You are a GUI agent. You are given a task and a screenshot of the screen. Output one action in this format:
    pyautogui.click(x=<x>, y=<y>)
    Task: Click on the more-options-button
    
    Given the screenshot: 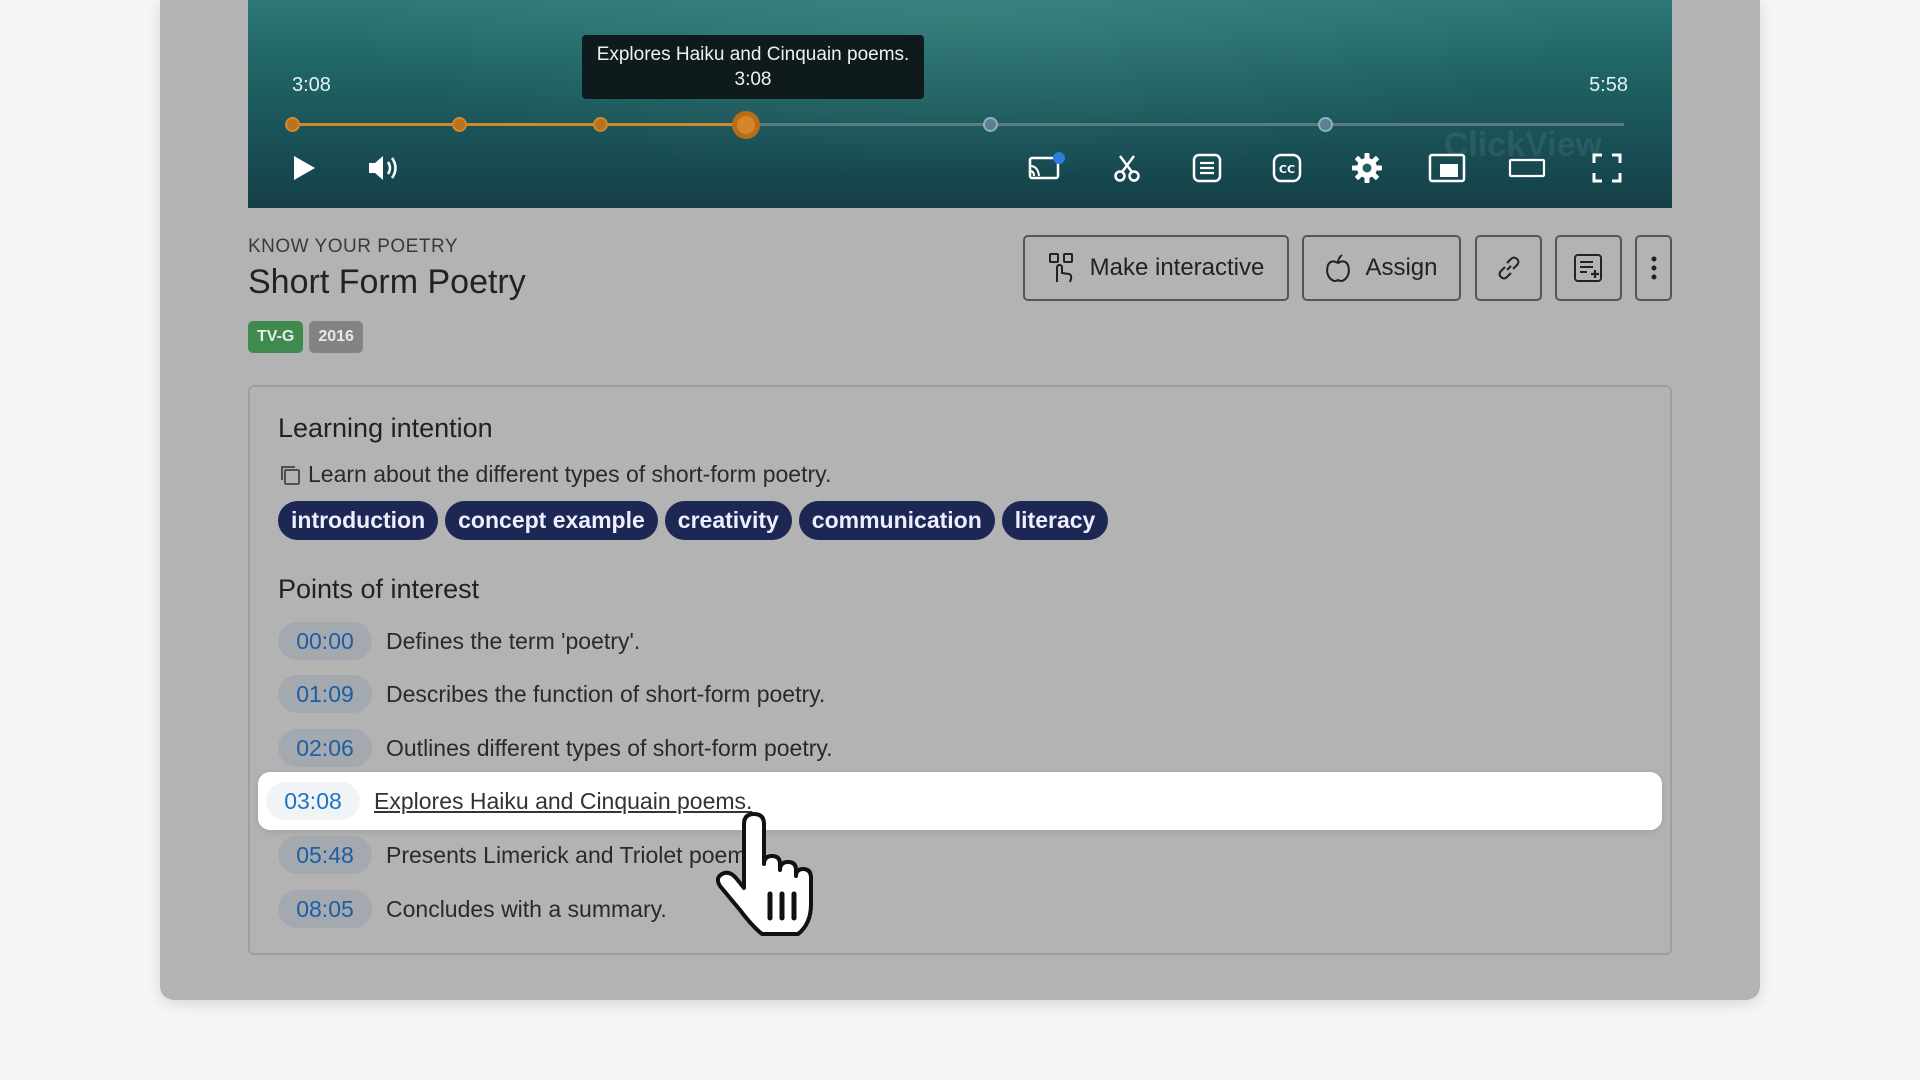 What is the action you would take?
    pyautogui.click(x=1653, y=268)
    